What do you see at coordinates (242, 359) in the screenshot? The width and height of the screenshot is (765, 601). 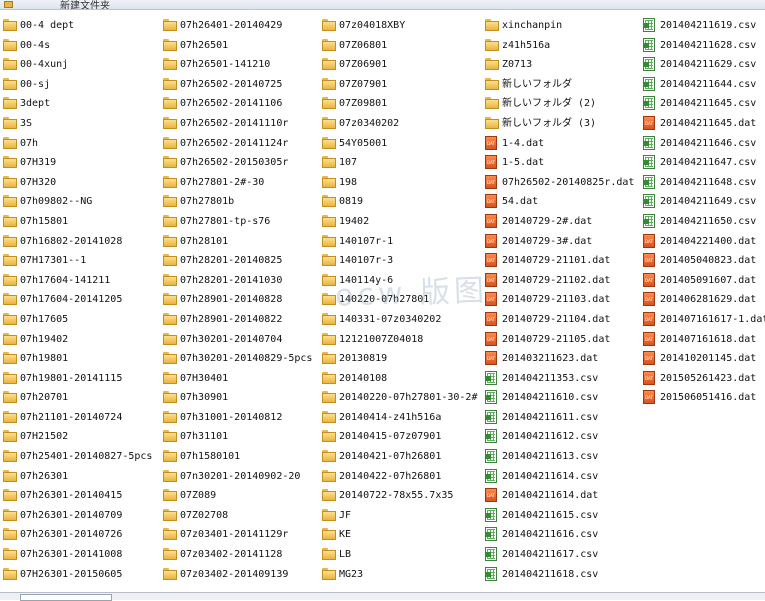 I see `folder-item: 07h30201-20140829-5pcs` at bounding box center [242, 359].